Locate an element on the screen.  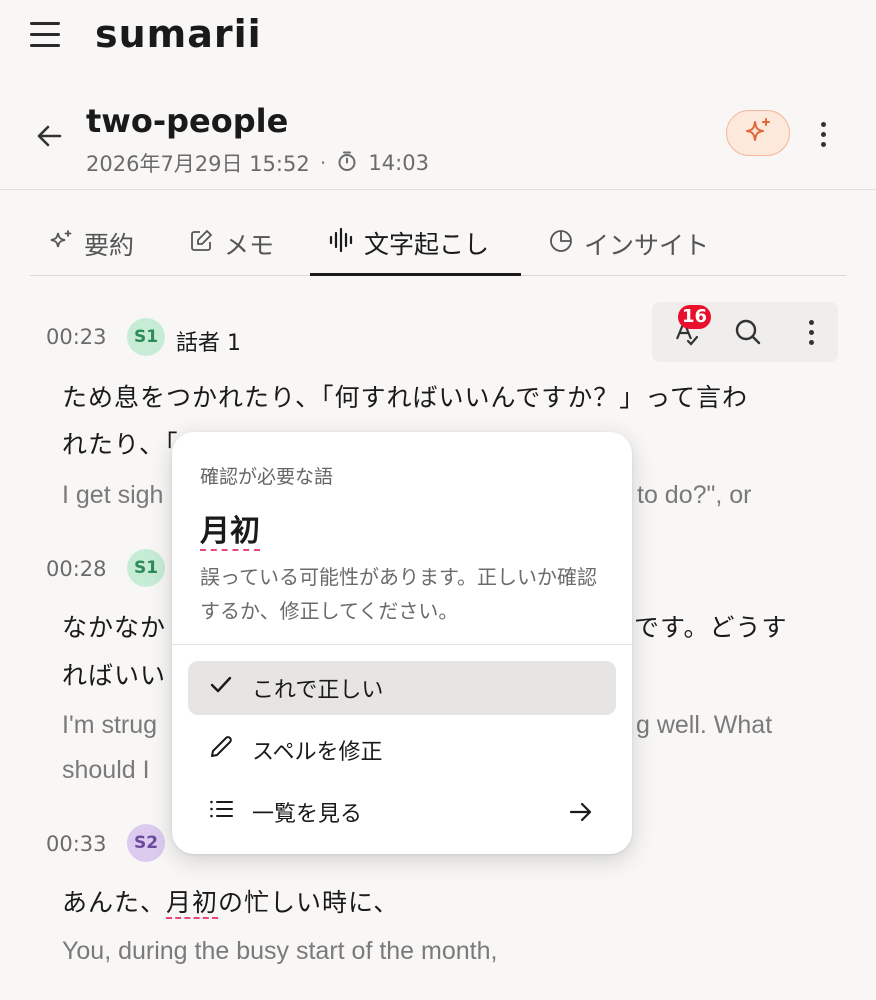
search-icon is located at coordinates (748, 332).